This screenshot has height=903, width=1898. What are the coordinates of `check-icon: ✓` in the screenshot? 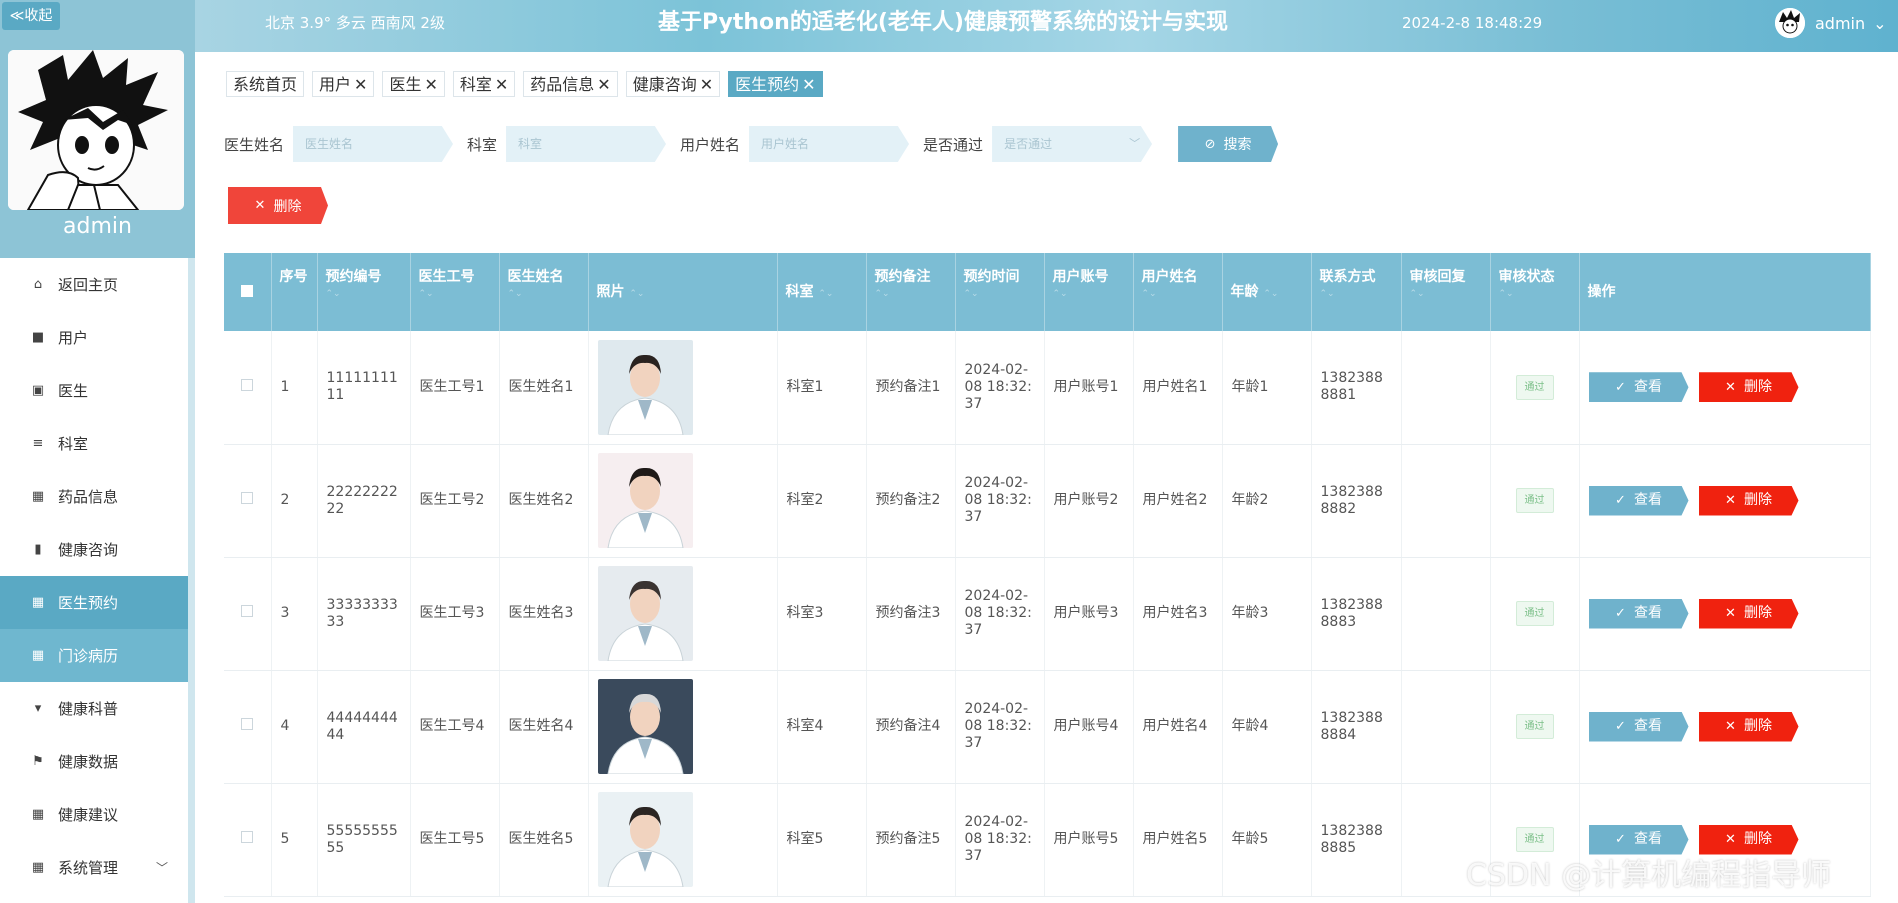 It's located at (1620, 613).